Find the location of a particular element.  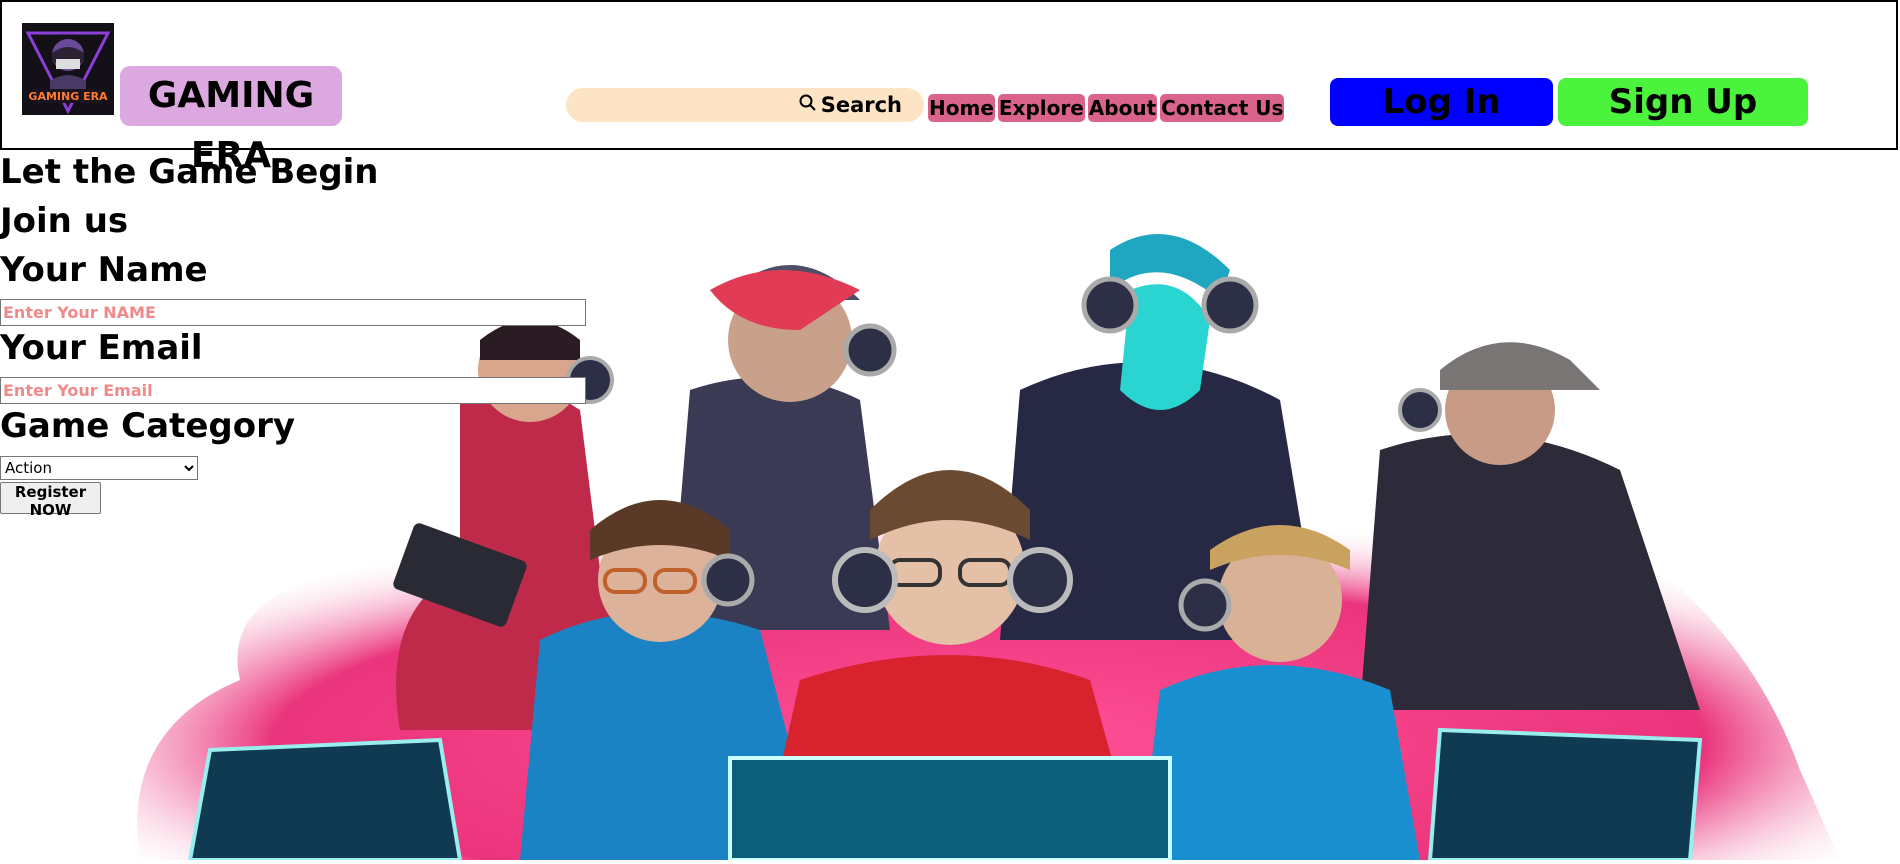

name-field is located at coordinates (293, 312).